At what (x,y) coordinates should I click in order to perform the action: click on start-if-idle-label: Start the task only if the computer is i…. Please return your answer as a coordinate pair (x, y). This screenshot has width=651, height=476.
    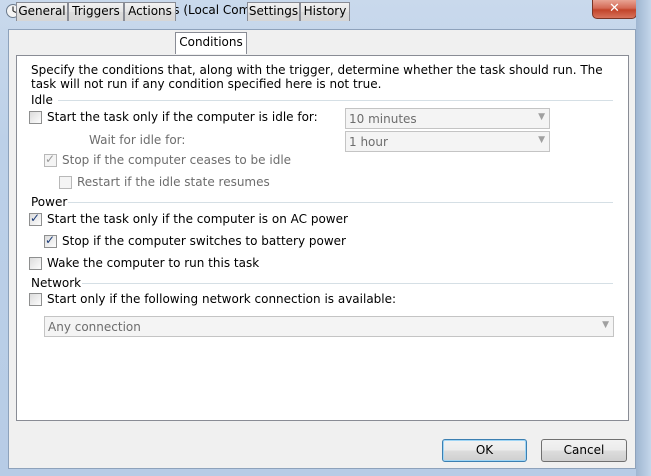
    Looking at the image, I should click on (182, 117).